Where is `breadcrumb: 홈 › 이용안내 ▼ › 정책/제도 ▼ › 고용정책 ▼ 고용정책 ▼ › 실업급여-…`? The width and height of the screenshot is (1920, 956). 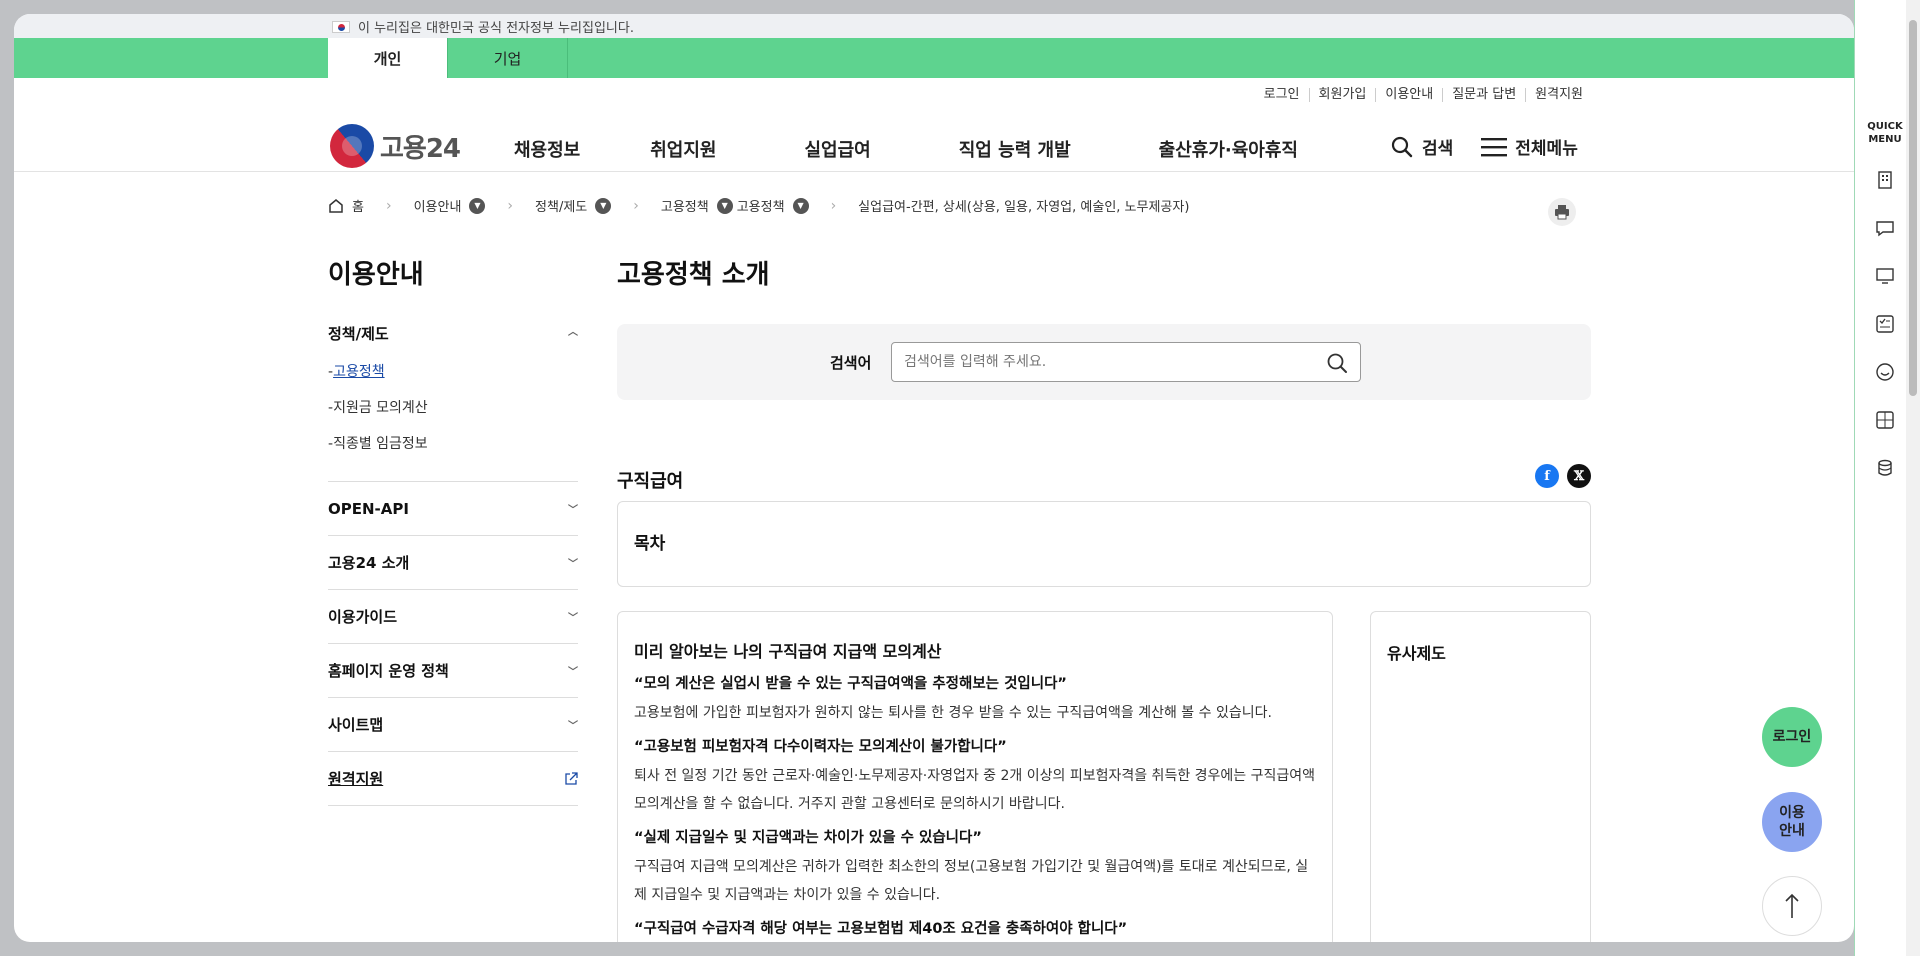
breadcrumb: 홈 › 이용안내 ▼ › 정책/제도 ▼ › 고용정책 ▼ 고용정책 ▼ › 실업급여-… is located at coordinates (758, 205).